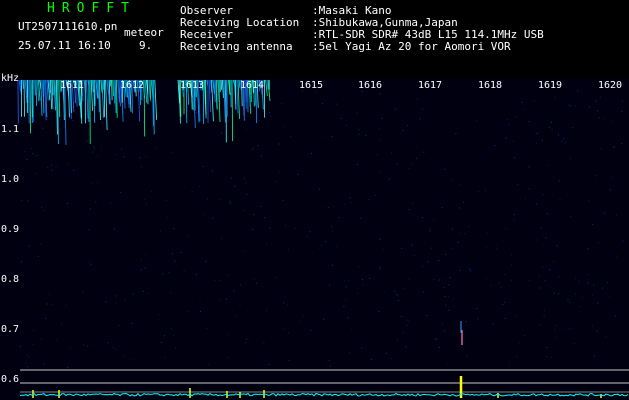  What do you see at coordinates (10, 78) in the screenshot?
I see `axis-unit: kHz` at bounding box center [10, 78].